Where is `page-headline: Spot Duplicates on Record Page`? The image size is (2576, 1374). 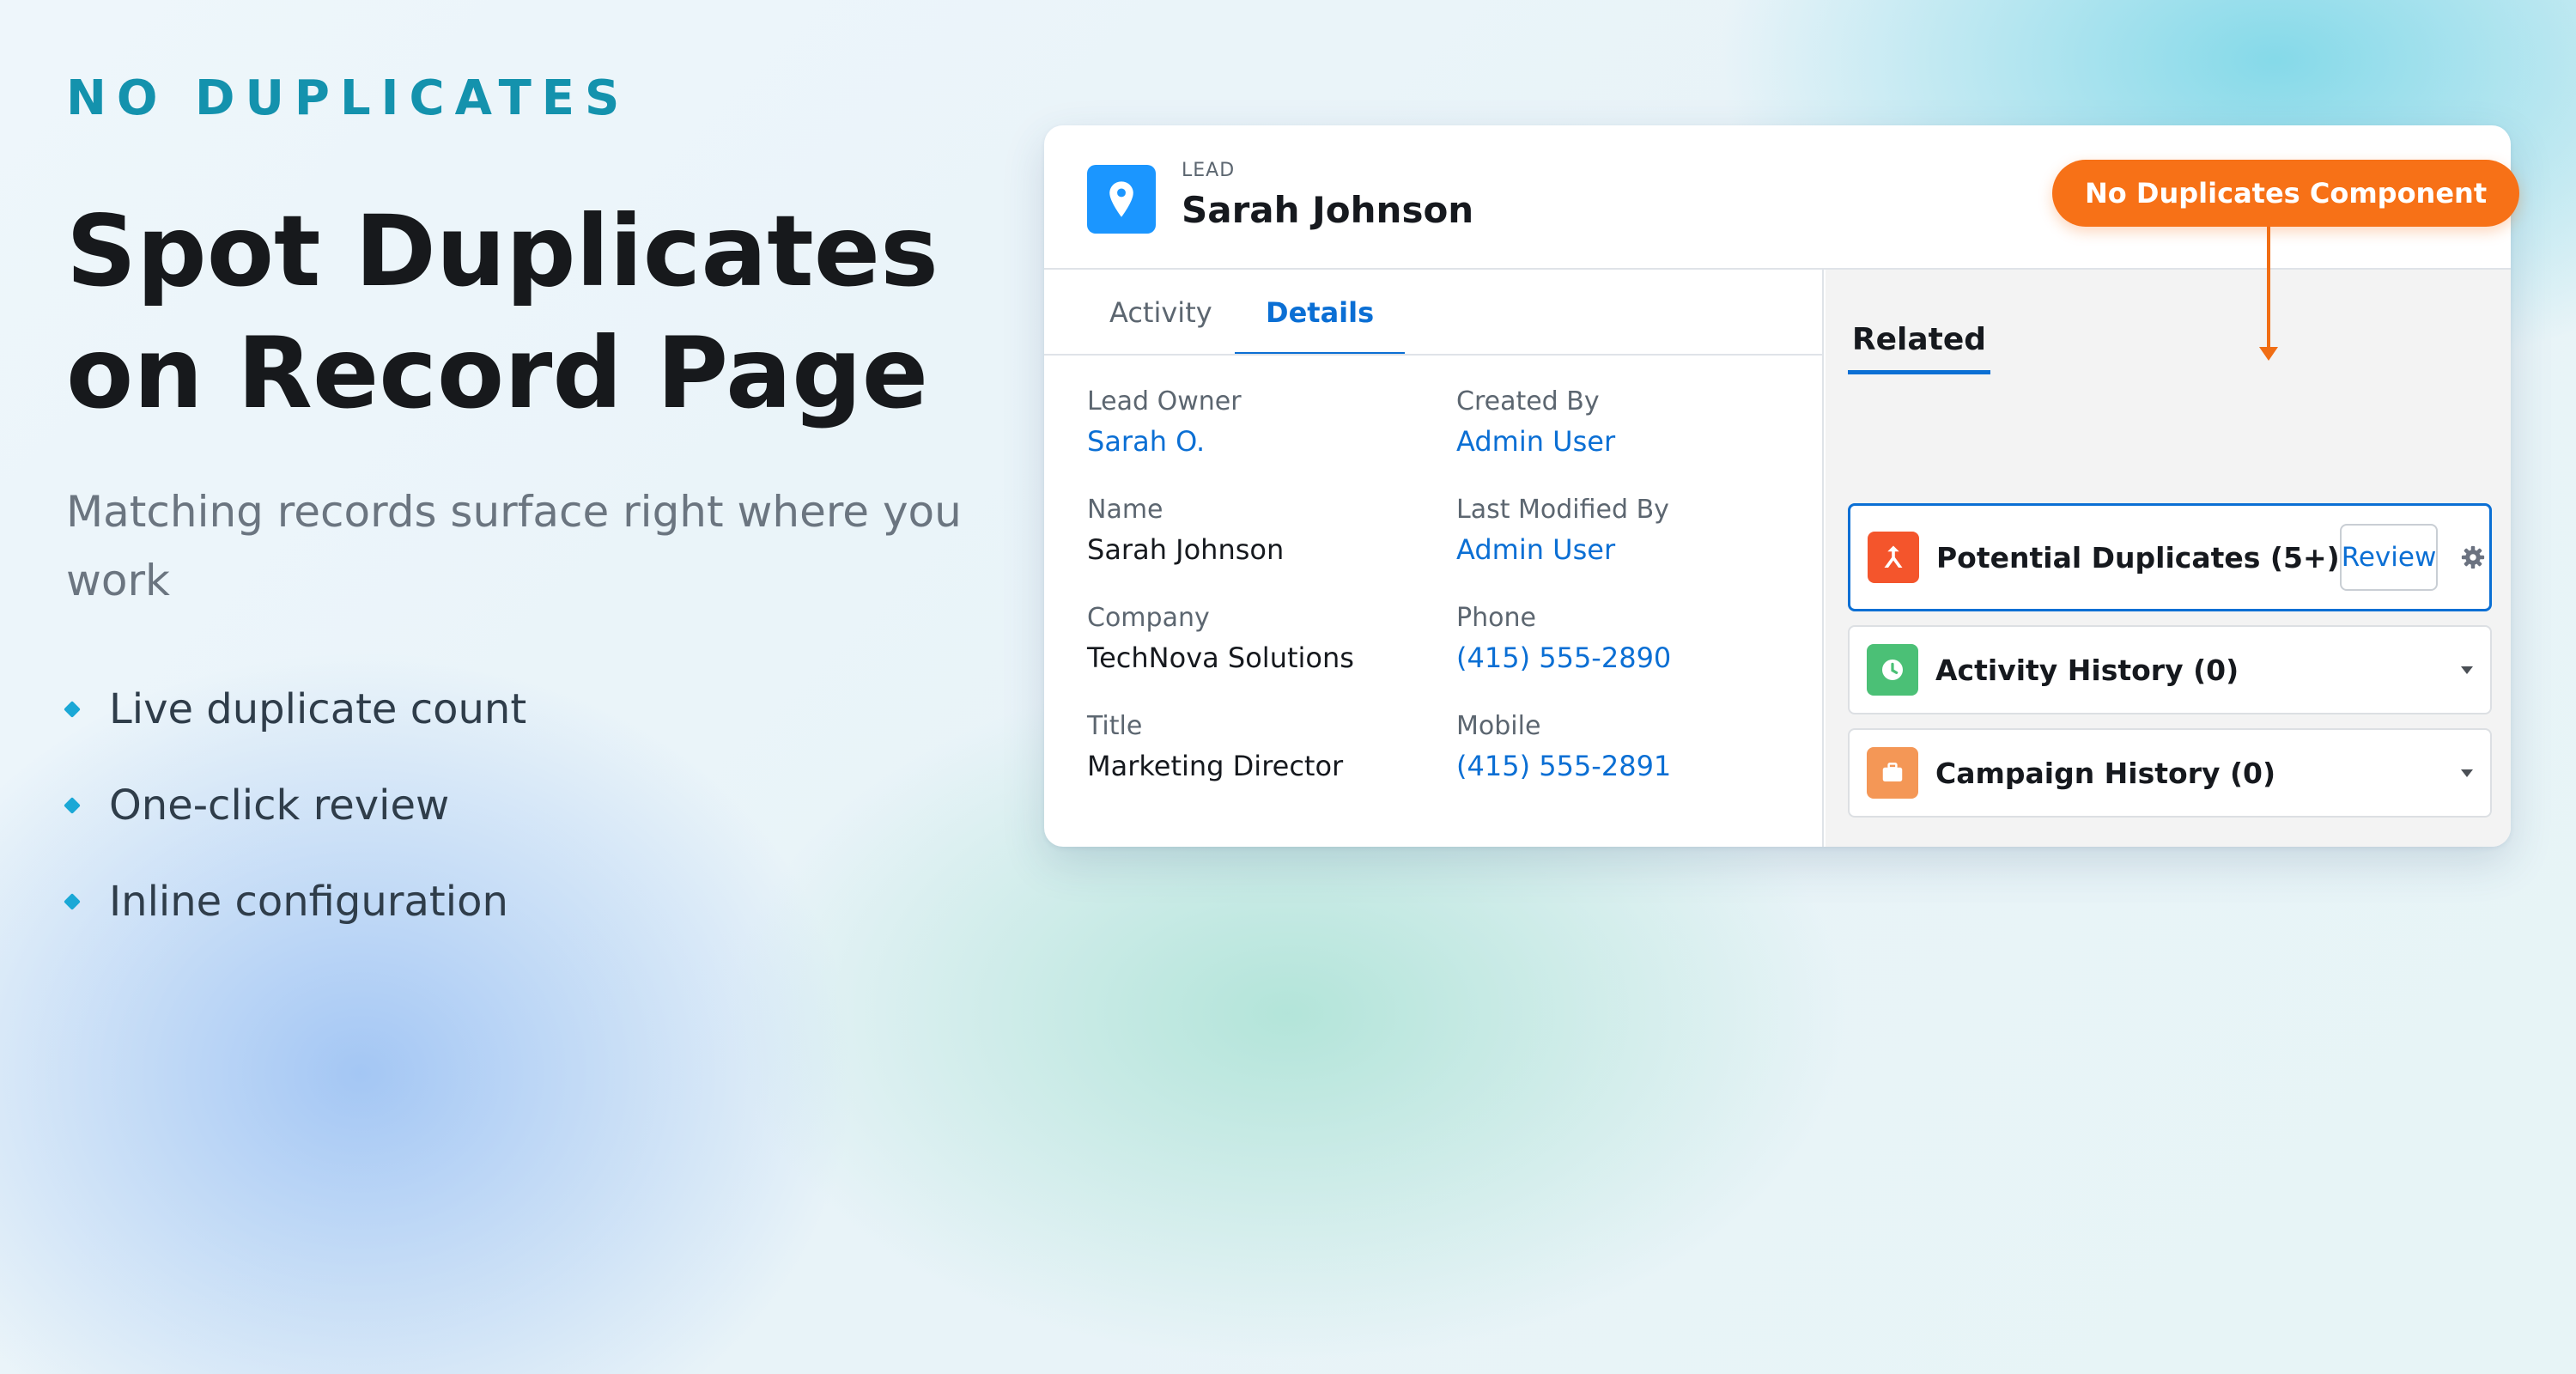 page-headline: Spot Duplicates on Record Page is located at coordinates (503, 312).